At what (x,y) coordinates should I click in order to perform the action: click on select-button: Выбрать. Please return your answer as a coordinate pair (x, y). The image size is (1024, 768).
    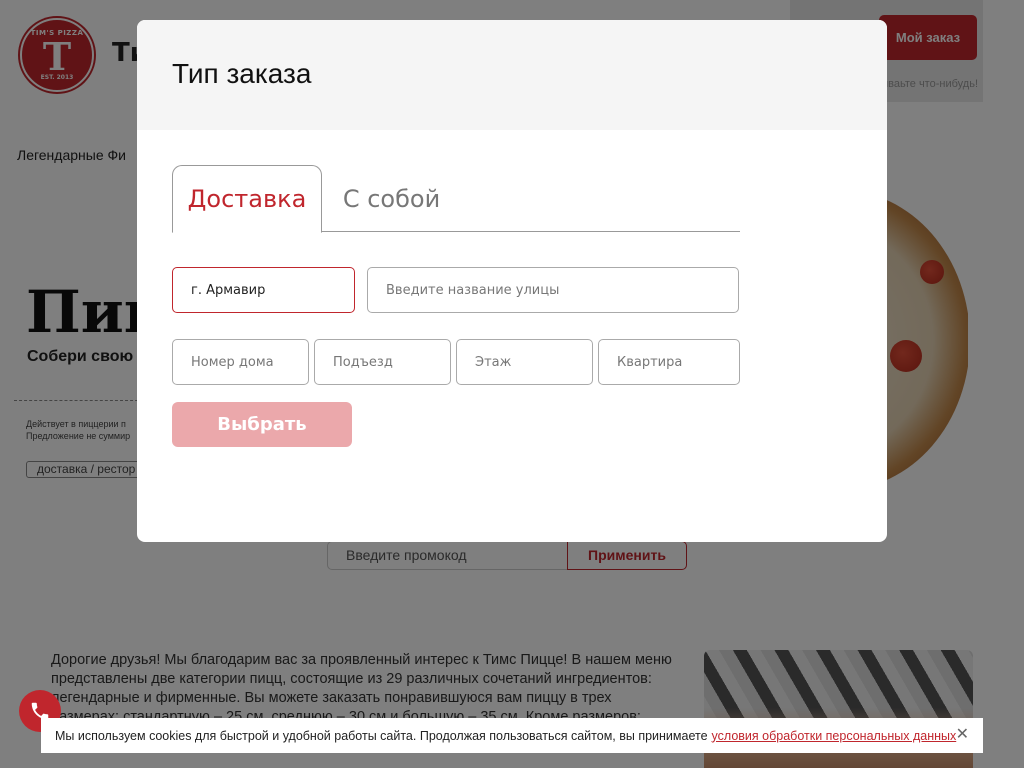
    Looking at the image, I should click on (262, 424).